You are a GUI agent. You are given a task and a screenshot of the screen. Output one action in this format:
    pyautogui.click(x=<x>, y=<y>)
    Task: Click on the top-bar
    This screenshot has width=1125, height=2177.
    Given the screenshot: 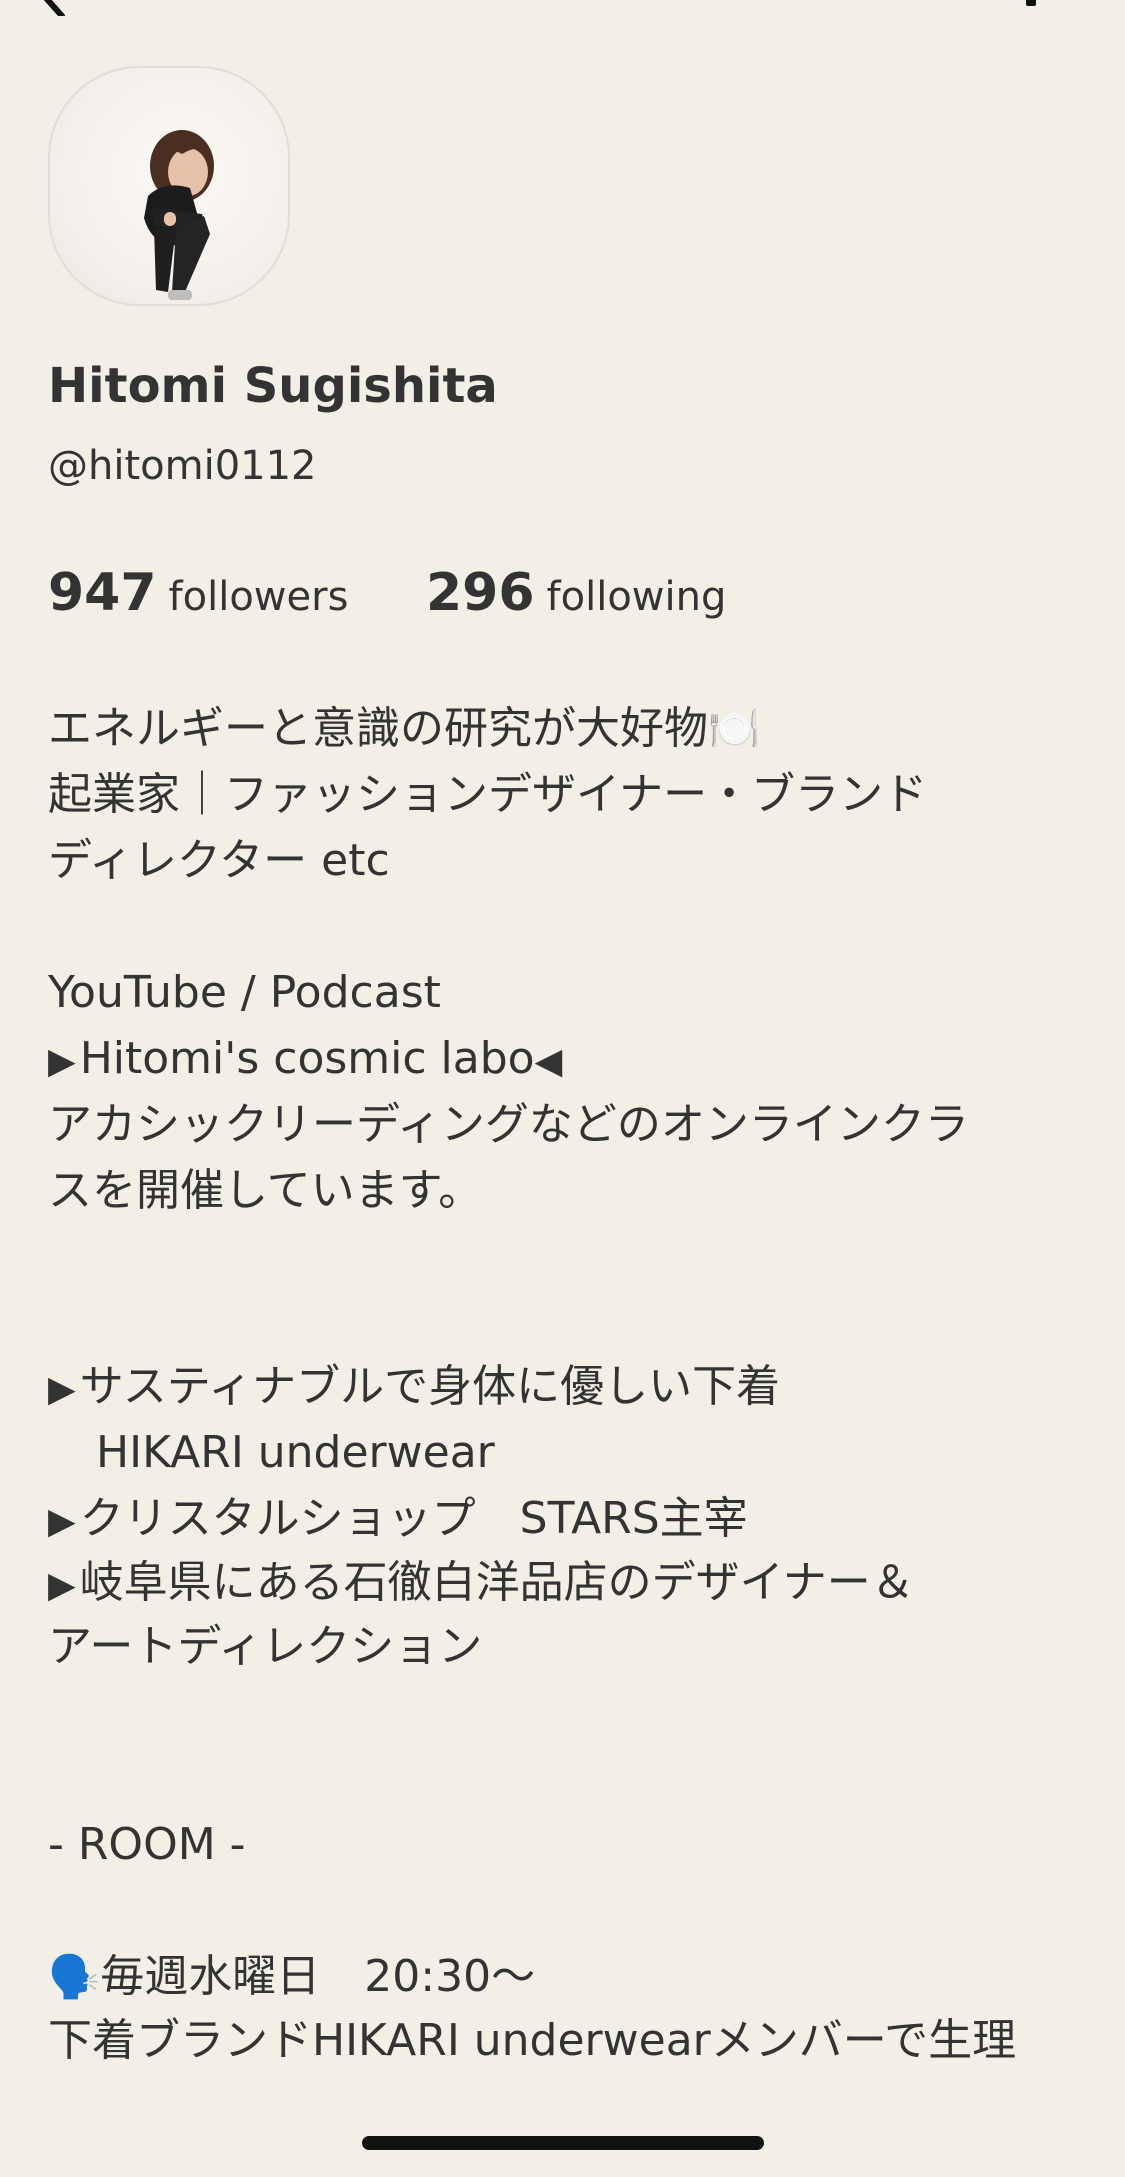 What is the action you would take?
    pyautogui.click(x=562, y=20)
    